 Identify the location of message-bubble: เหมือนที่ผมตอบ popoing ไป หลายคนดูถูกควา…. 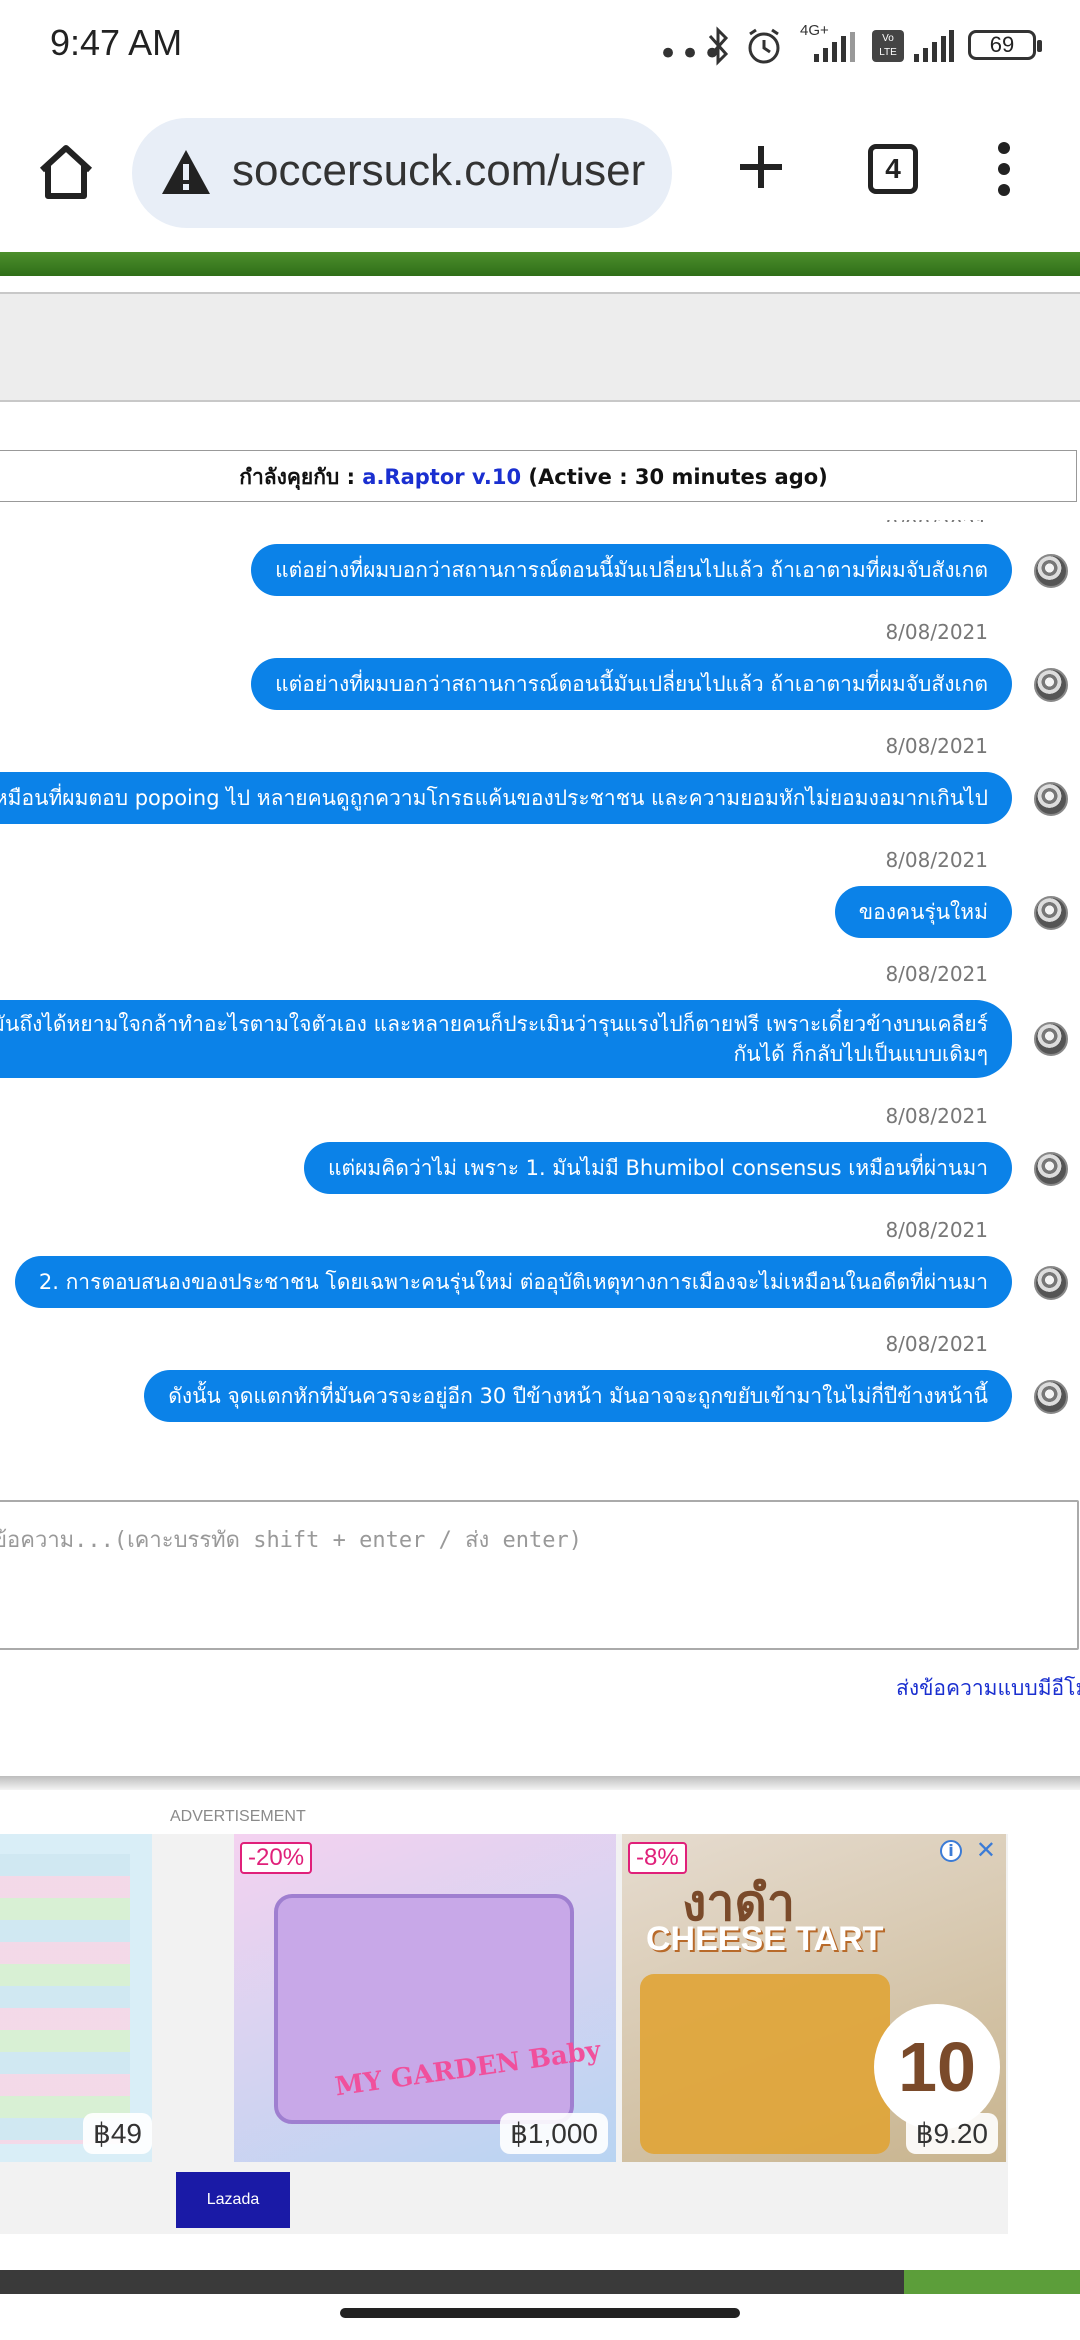
(506, 798).